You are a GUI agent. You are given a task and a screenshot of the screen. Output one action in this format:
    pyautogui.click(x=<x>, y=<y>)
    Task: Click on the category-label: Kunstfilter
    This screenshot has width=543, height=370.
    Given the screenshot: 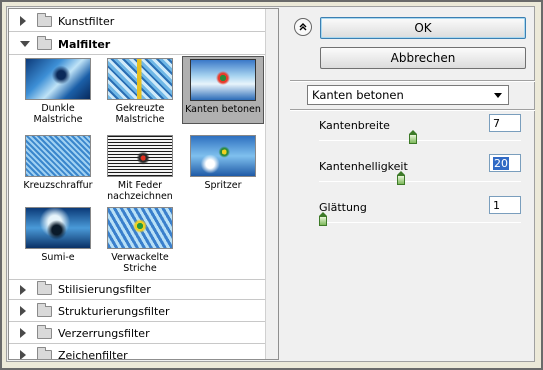 What is the action you would take?
    pyautogui.click(x=86, y=21)
    